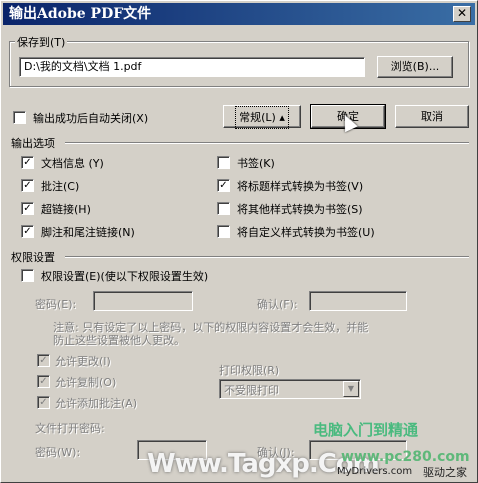 The image size is (478, 483). Describe the element at coordinates (27, 185) in the screenshot. I see `opt-comments-checkbox: ✓` at that location.